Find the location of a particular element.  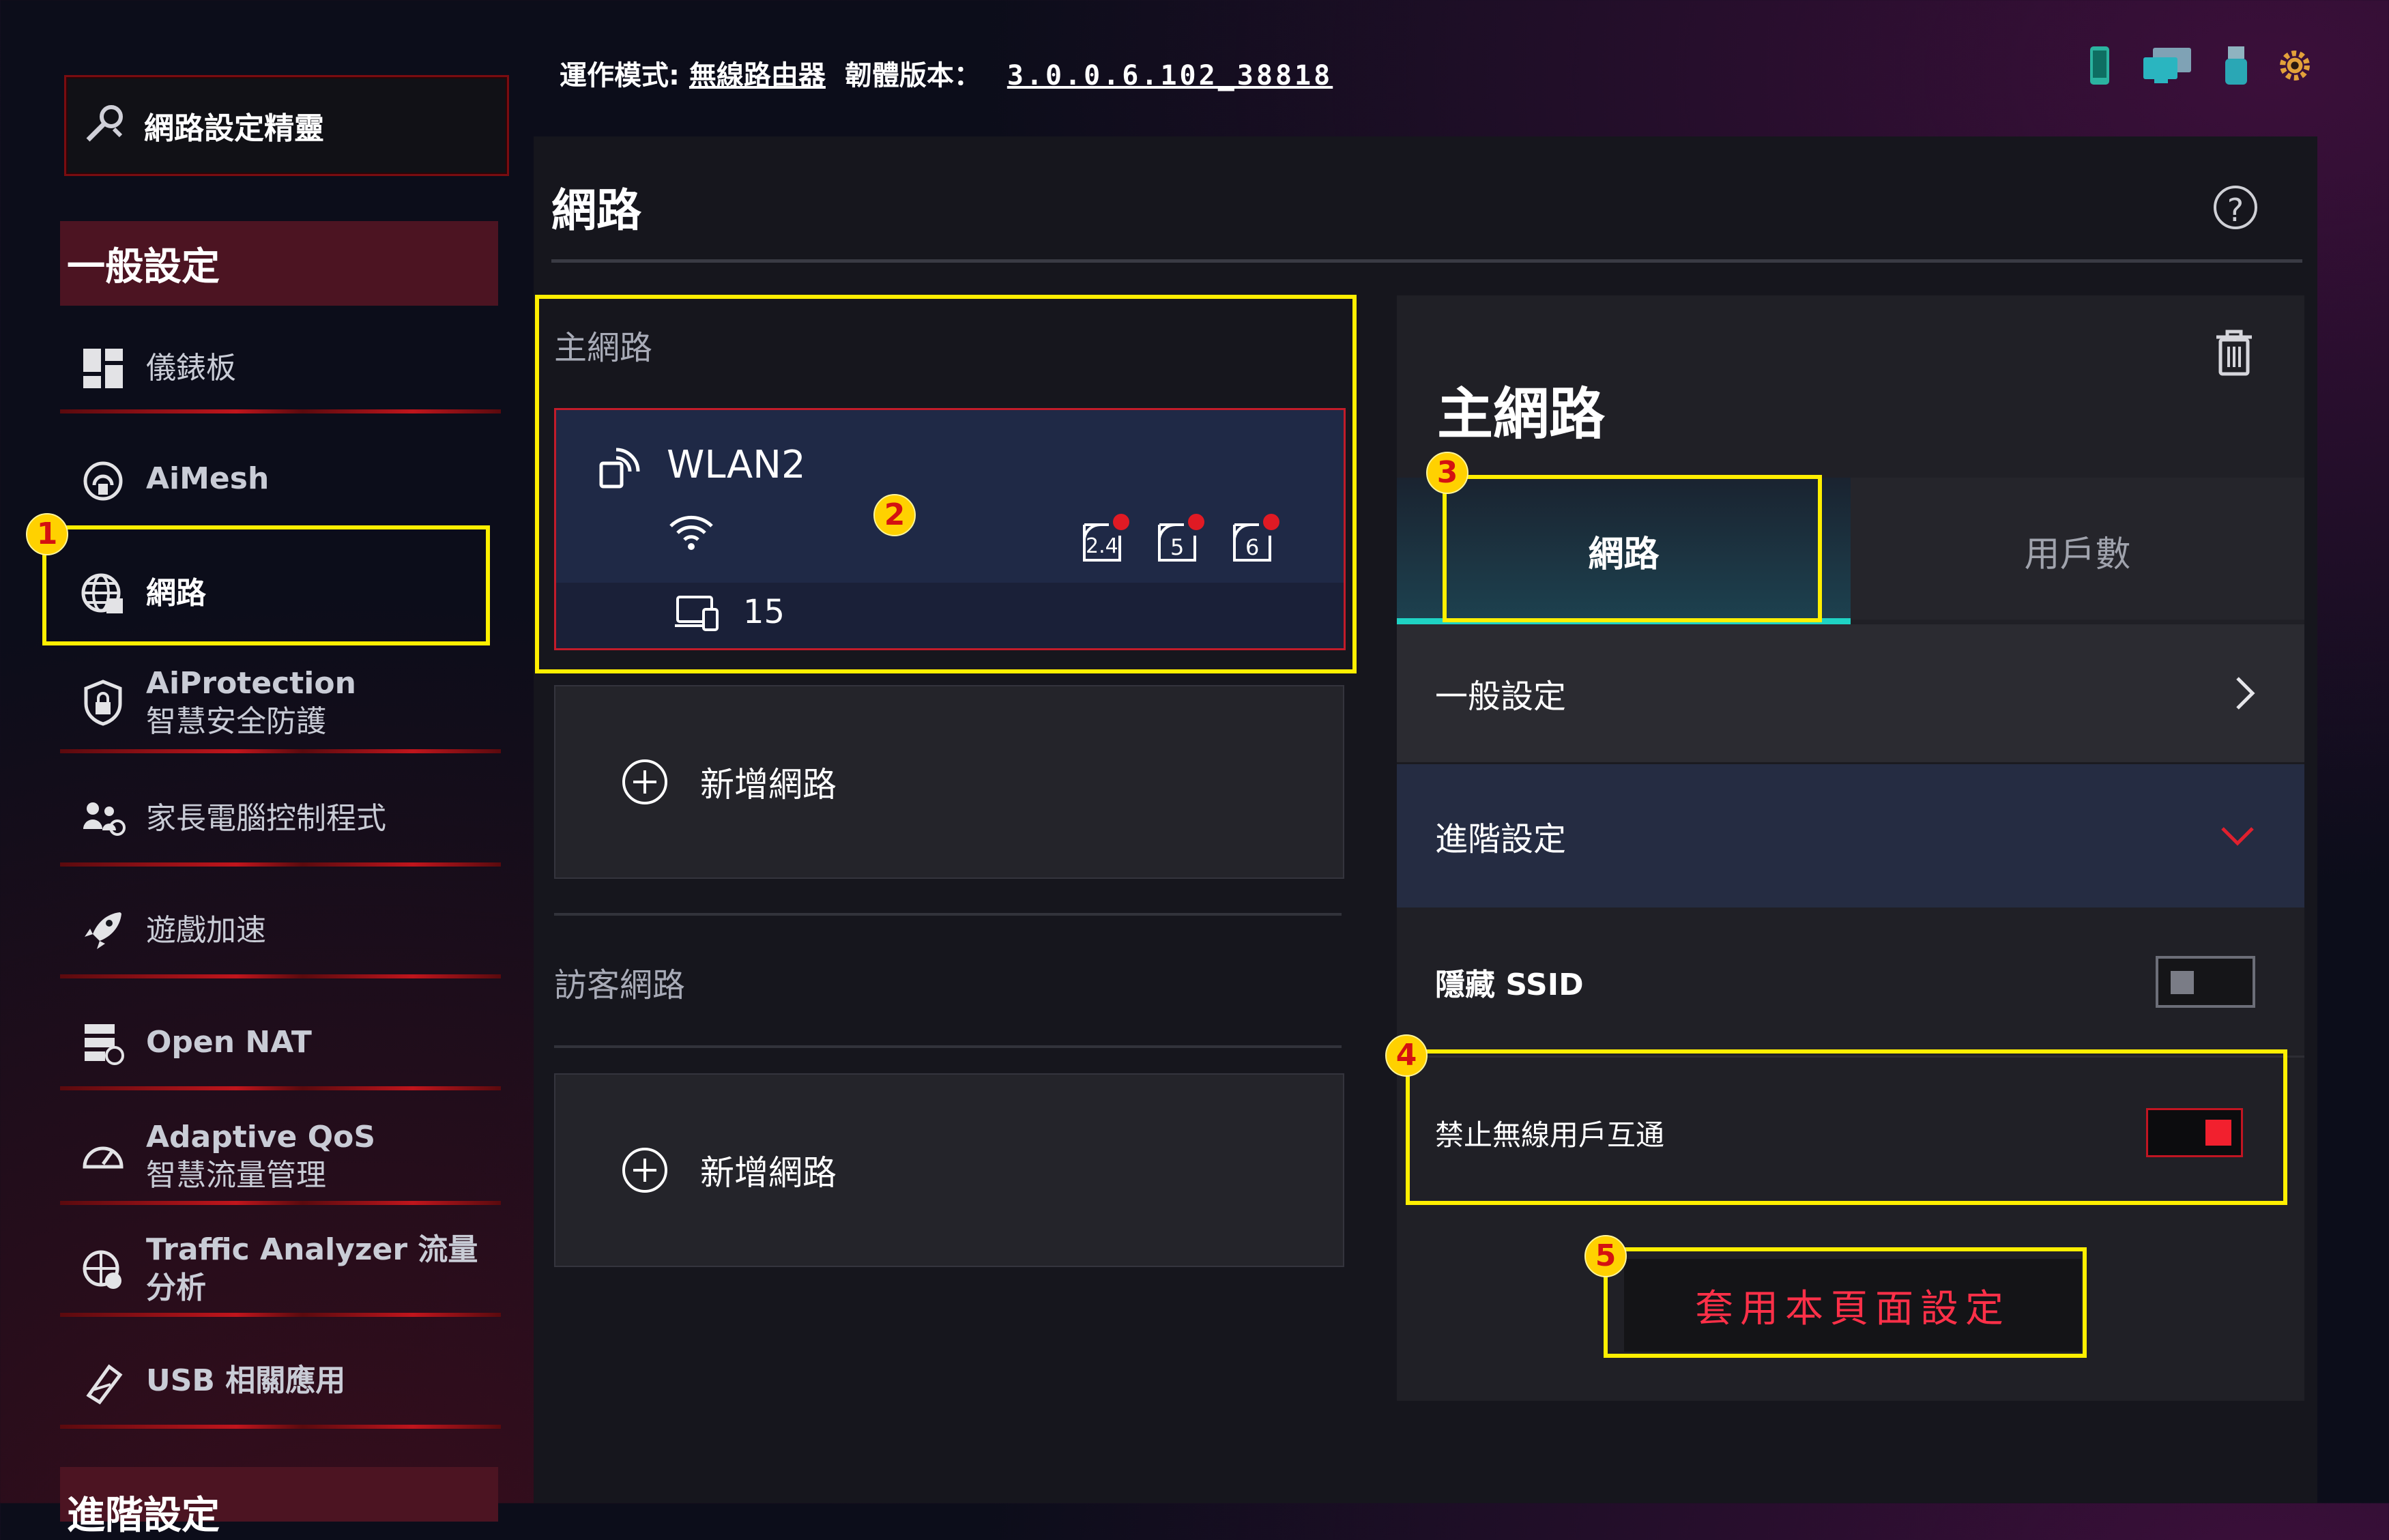

advanced-settings-row: 進階設定 is located at coordinates (1850, 835).